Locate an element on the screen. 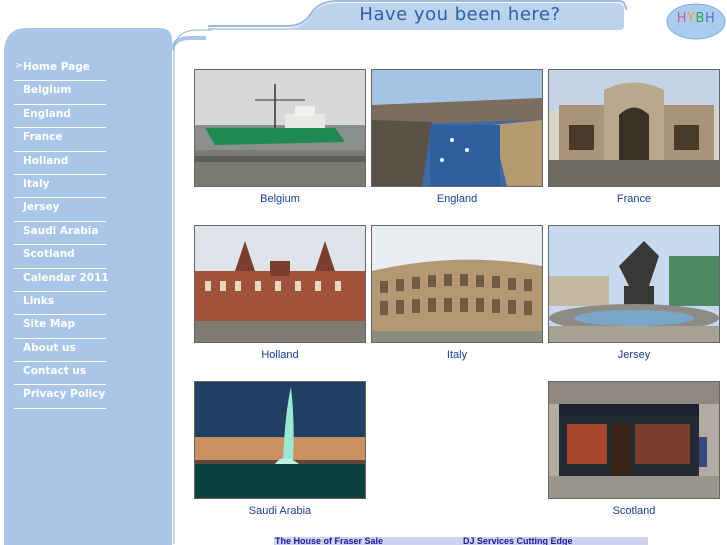 This screenshot has height=545, width=727. footer-link-dj-services: DJ Services Cutting Edge is located at coordinates (518, 541).